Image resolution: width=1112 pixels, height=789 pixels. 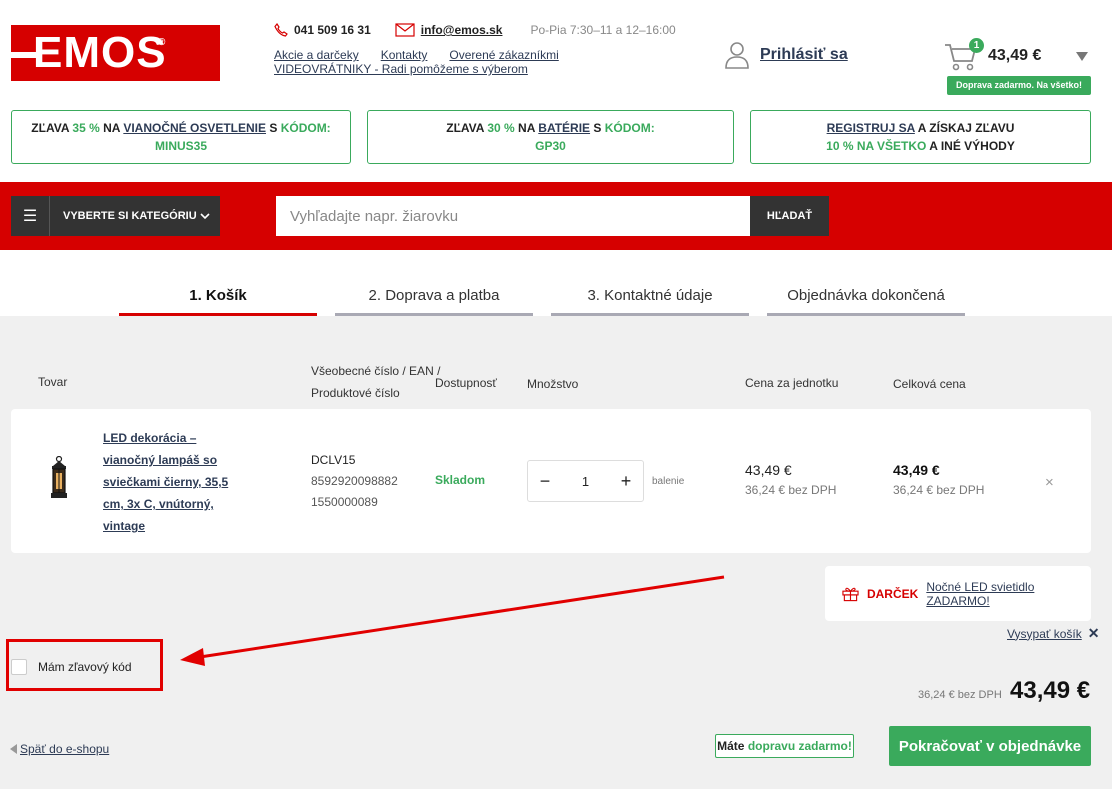 I want to click on empty-cart-button: Vysypať košík ✕, so click(x=1053, y=633).